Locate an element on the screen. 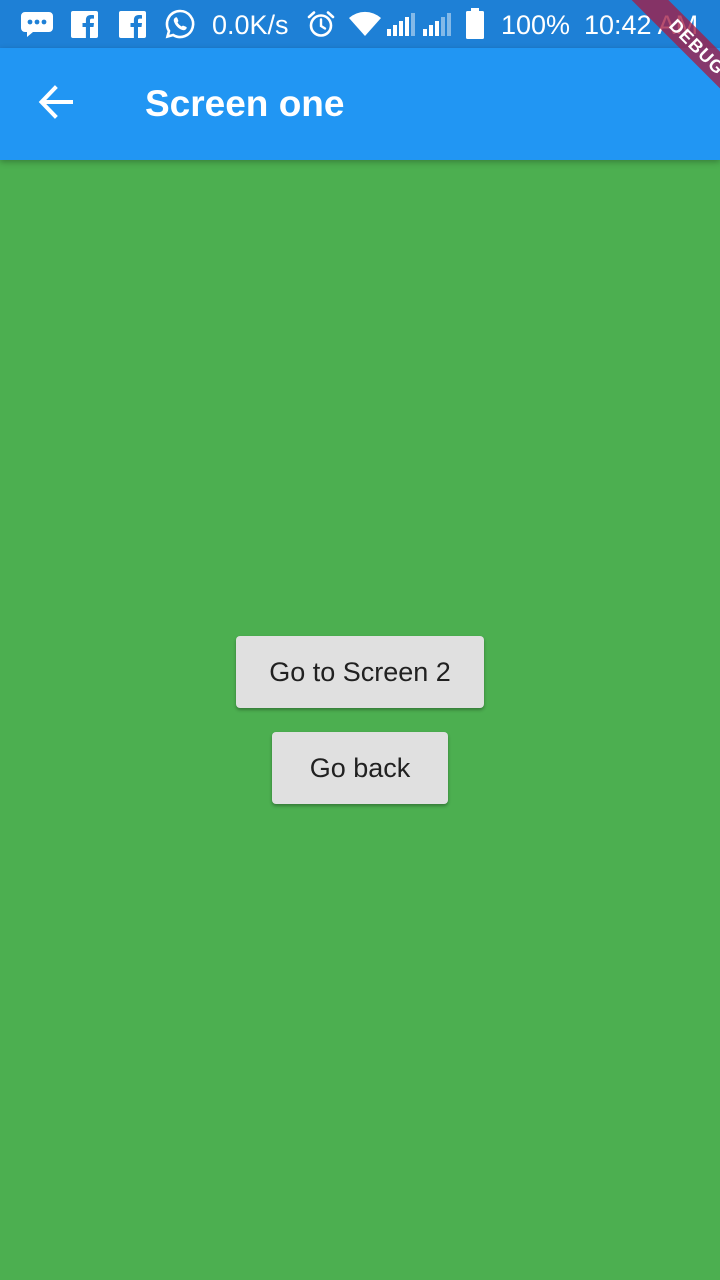  go-back-button: Go back is located at coordinates (360, 768).